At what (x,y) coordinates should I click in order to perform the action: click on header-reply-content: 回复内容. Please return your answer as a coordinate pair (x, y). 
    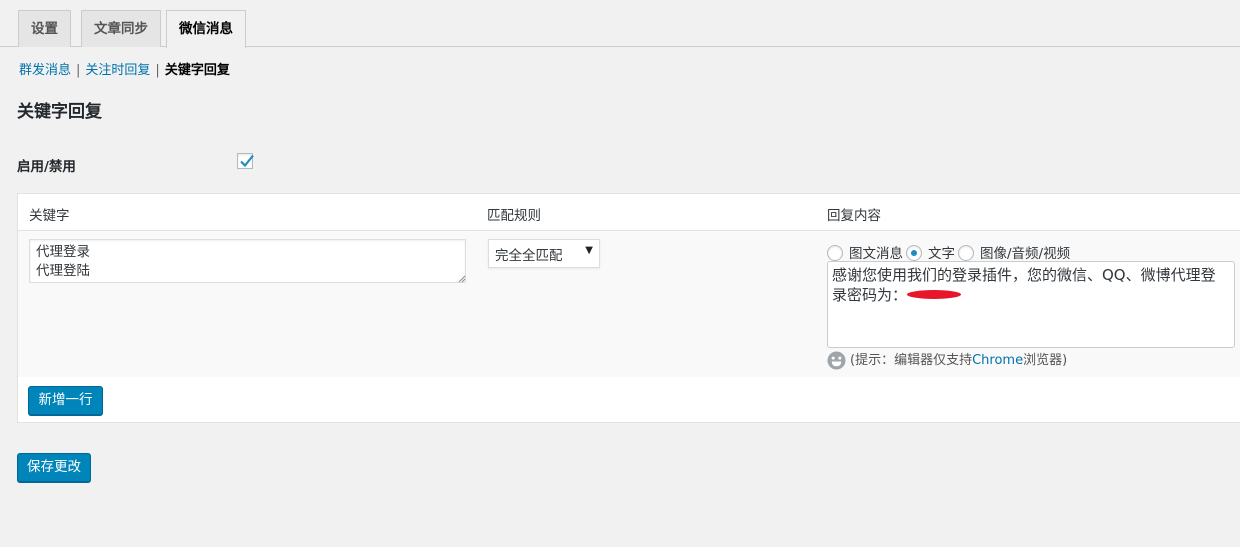
    Looking at the image, I should click on (854, 216).